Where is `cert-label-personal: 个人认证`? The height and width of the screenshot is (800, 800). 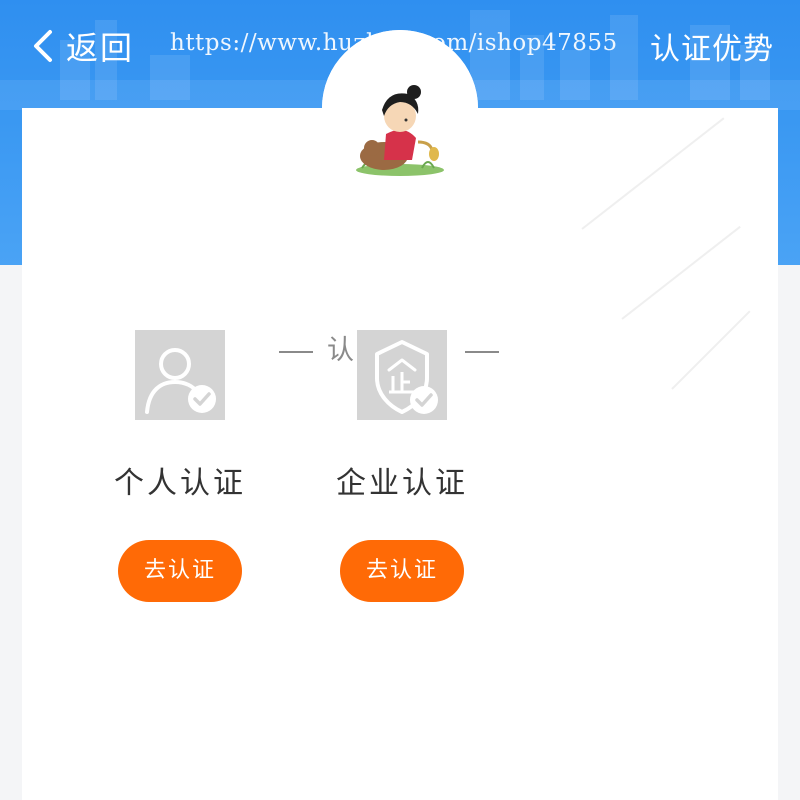 cert-label-personal: 个人认证 is located at coordinates (180, 483).